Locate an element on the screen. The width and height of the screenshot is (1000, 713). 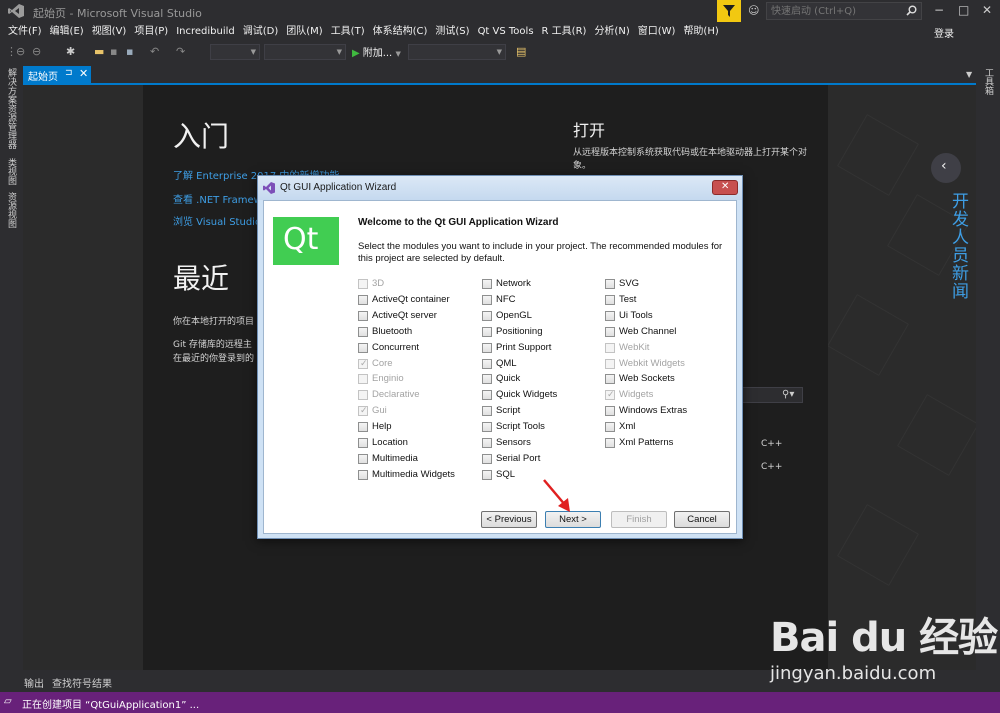
menu-edit: 编辑(E) is located at coordinates (67, 32).